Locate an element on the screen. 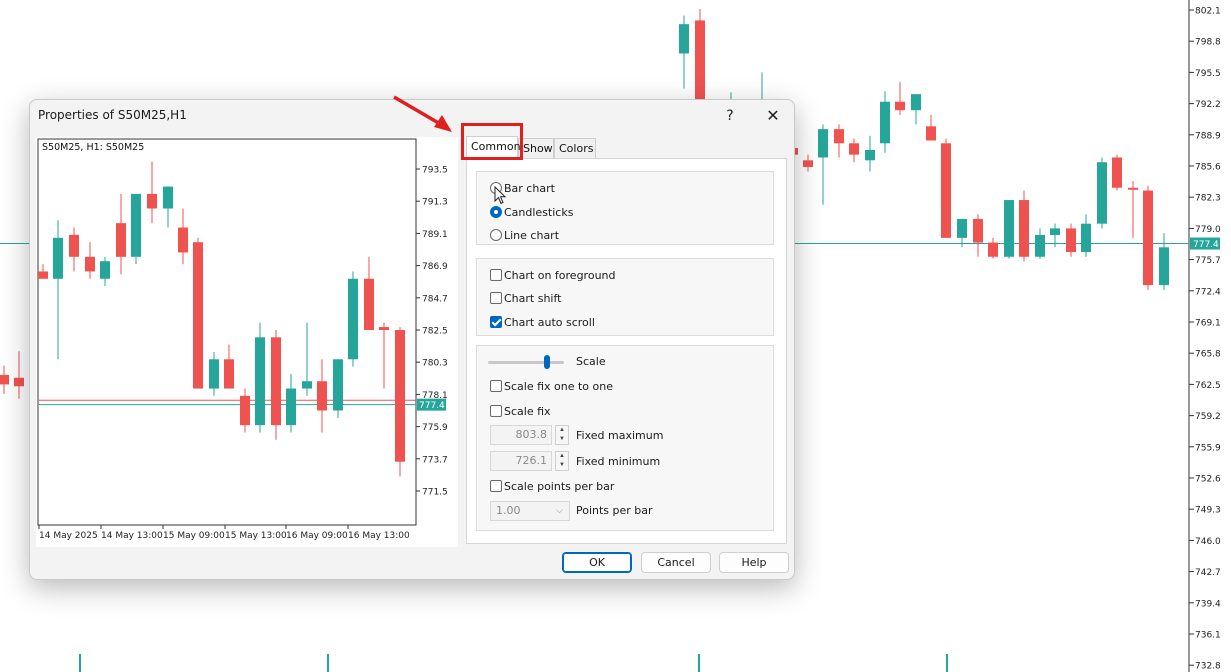 The width and height of the screenshot is (1231, 672). preview-x-label: 16 May 13:00 is located at coordinates (379, 536).